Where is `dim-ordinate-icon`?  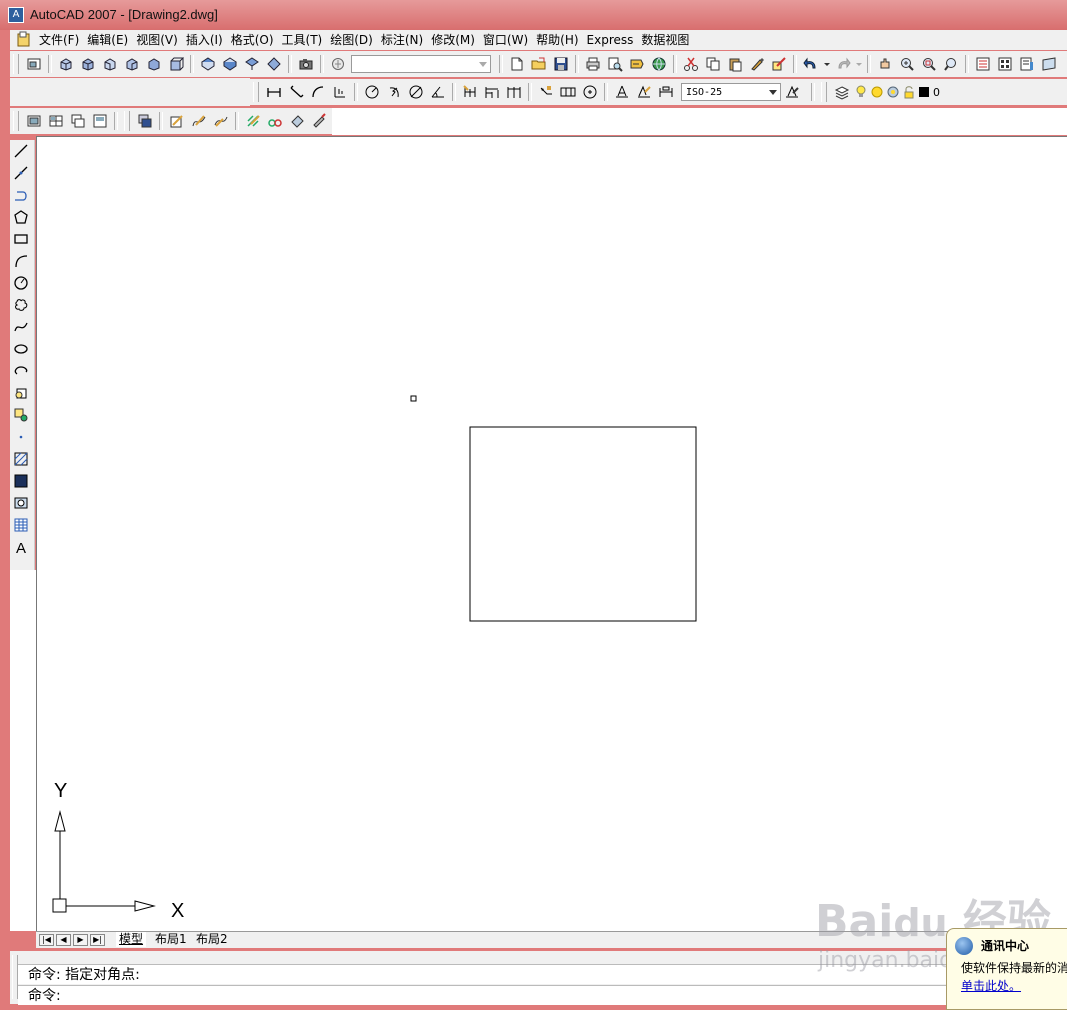 dim-ordinate-icon is located at coordinates (340, 92).